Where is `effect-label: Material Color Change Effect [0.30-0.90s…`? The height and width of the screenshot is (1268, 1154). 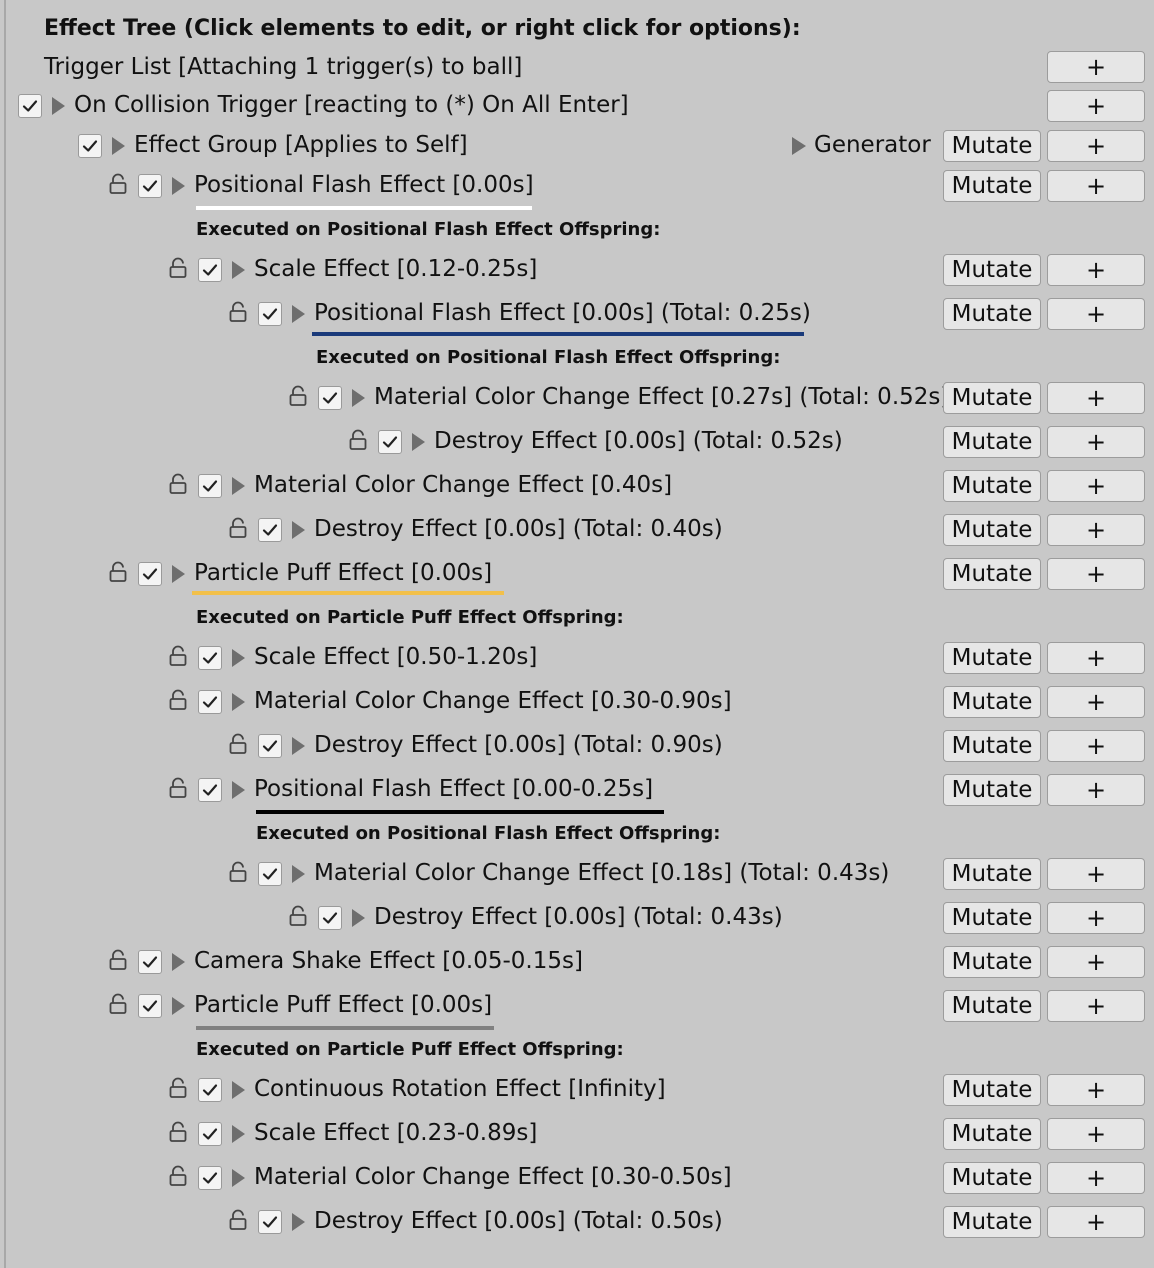
effect-label: Material Color Change Effect [0.30-0.90s… is located at coordinates (493, 701).